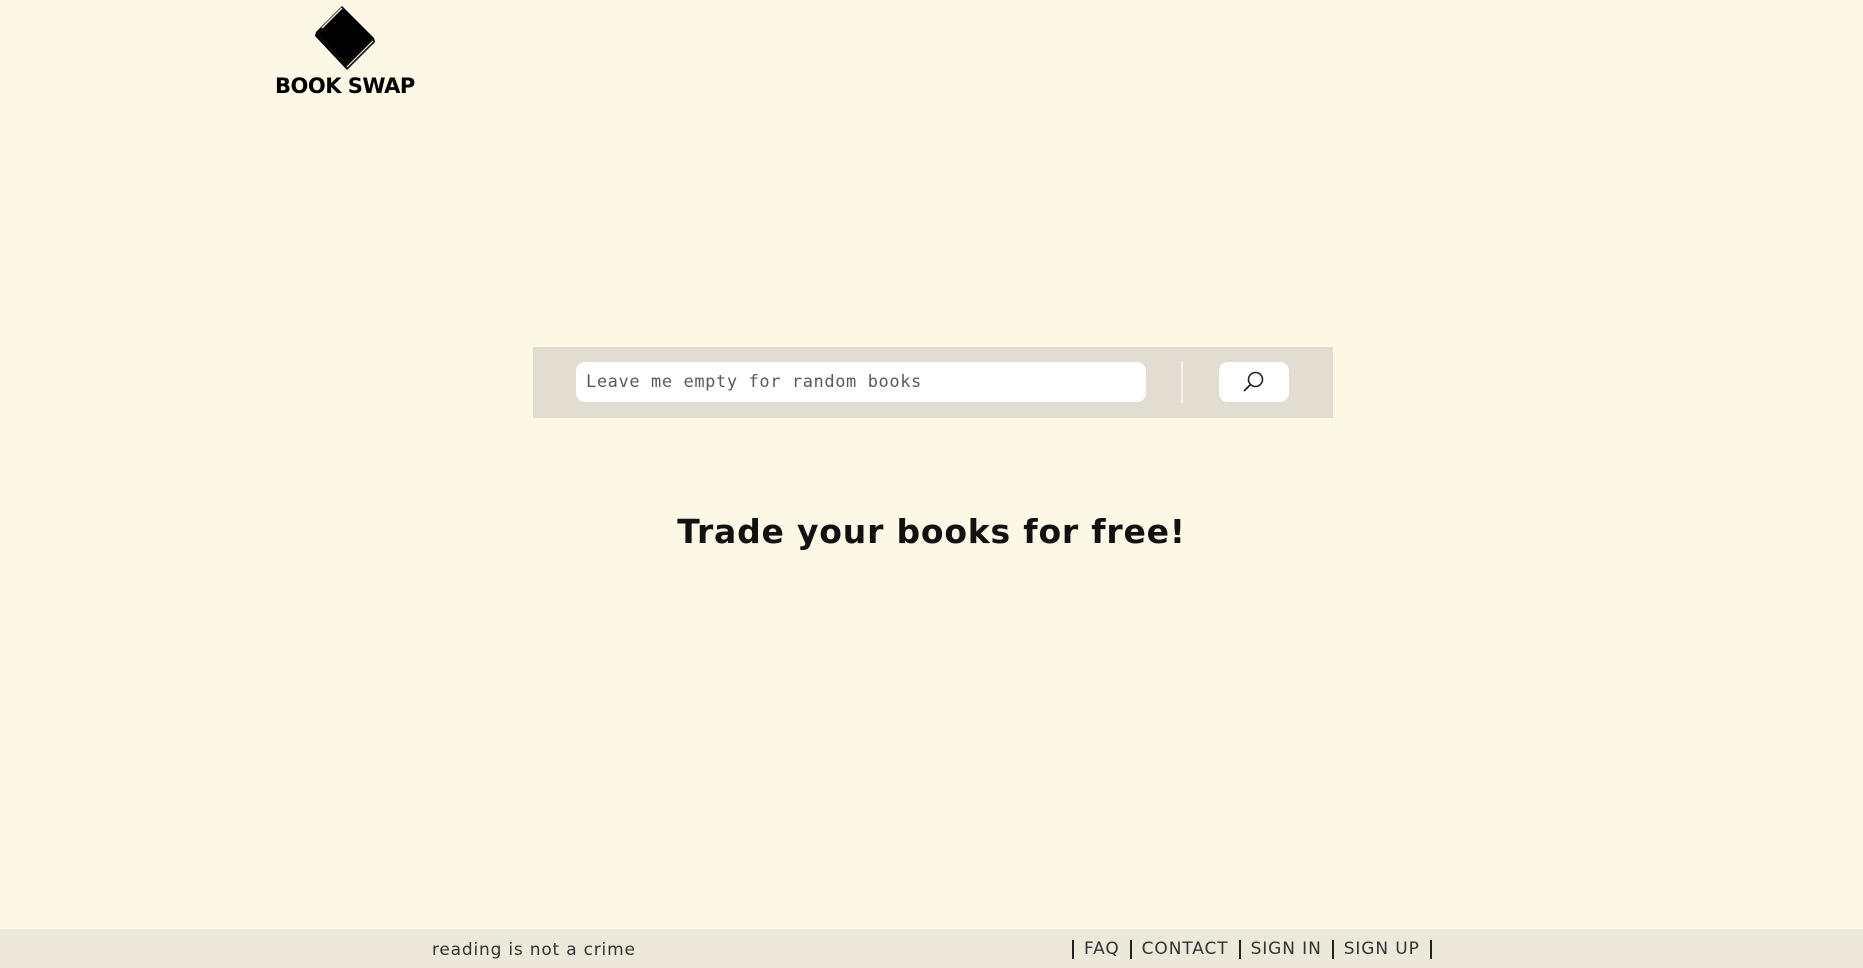 This screenshot has width=1863, height=968. I want to click on search-bar, so click(933, 382).